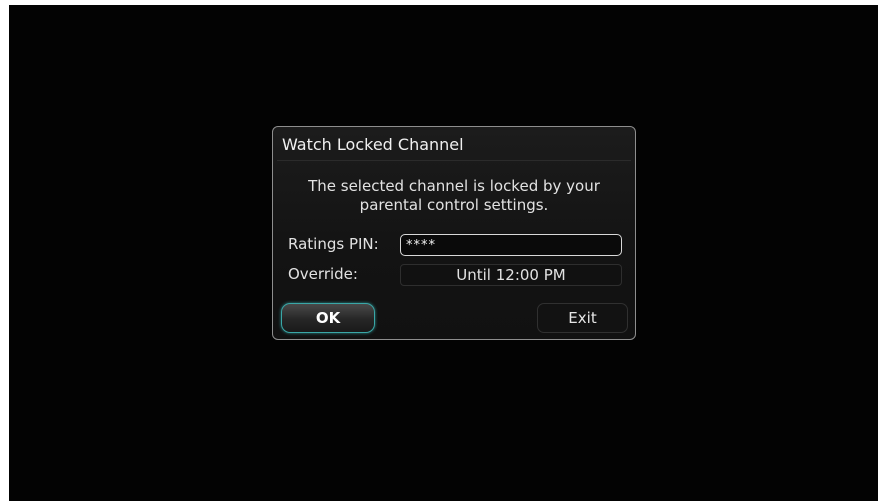  What do you see at coordinates (511, 275) in the screenshot?
I see `override-selector: Until 12:00 PM` at bounding box center [511, 275].